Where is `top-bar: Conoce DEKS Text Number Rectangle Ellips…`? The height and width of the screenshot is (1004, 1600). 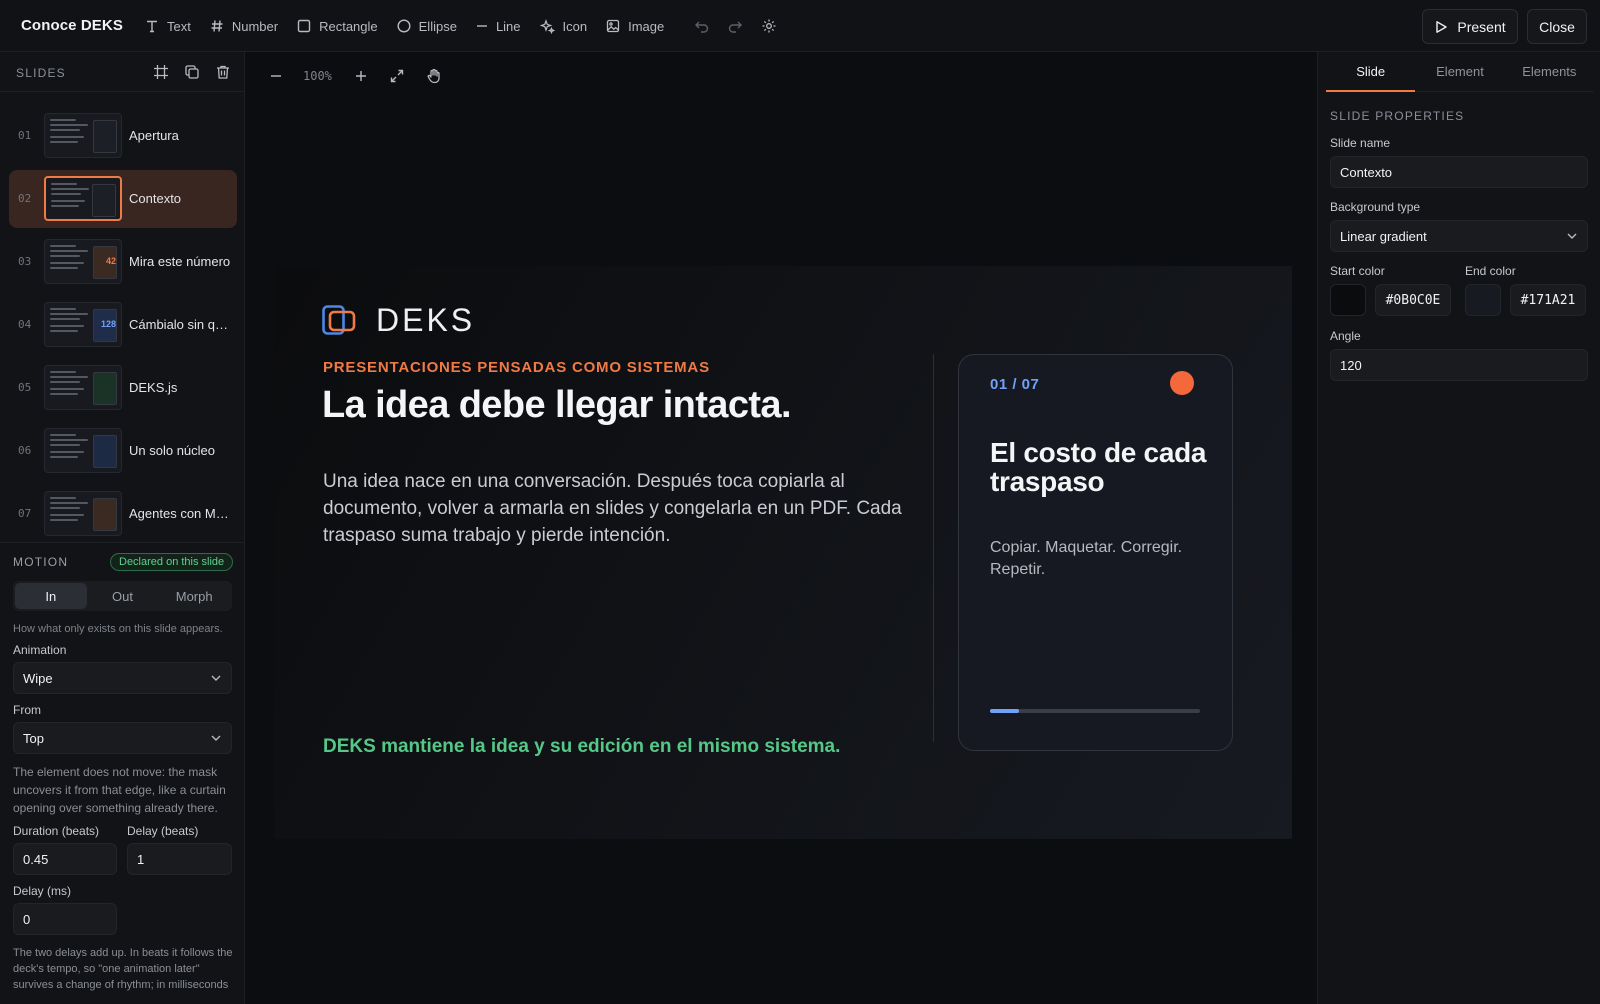
top-bar: Conoce DEKS Text Number Rectangle Ellips… is located at coordinates (800, 26).